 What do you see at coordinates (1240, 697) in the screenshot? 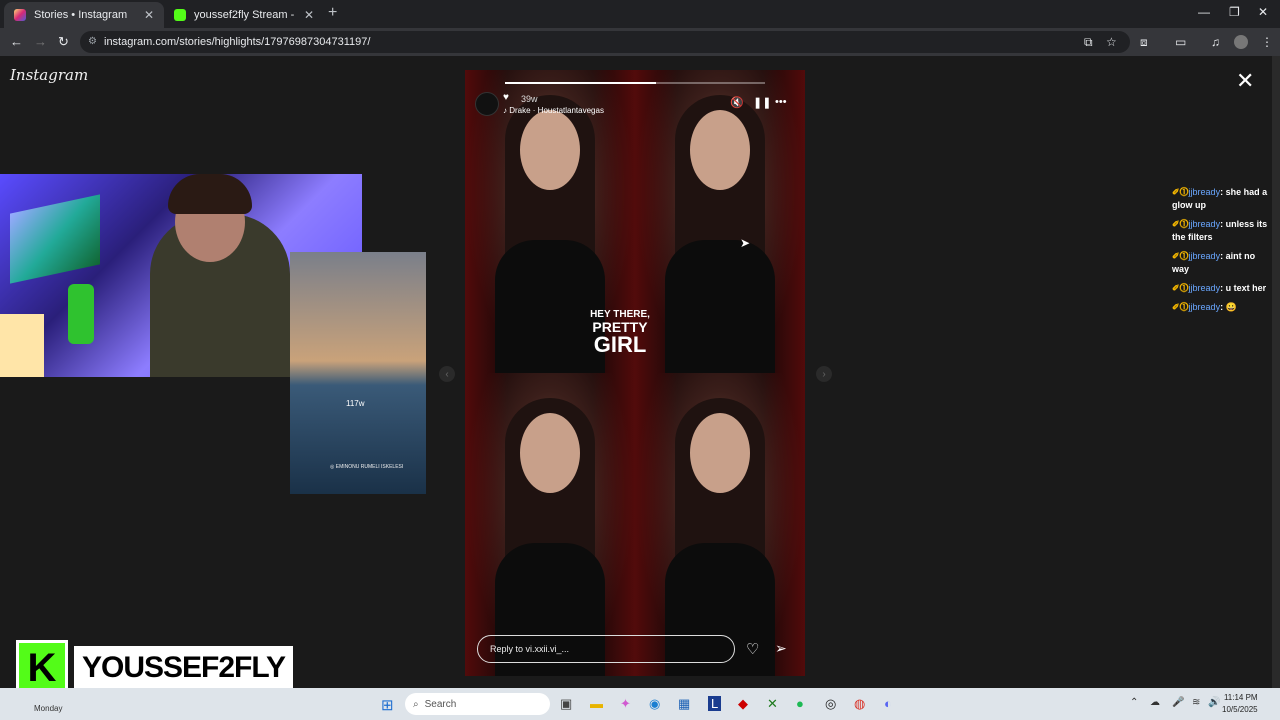
I see `clock-time: 11:14 PM` at bounding box center [1240, 697].